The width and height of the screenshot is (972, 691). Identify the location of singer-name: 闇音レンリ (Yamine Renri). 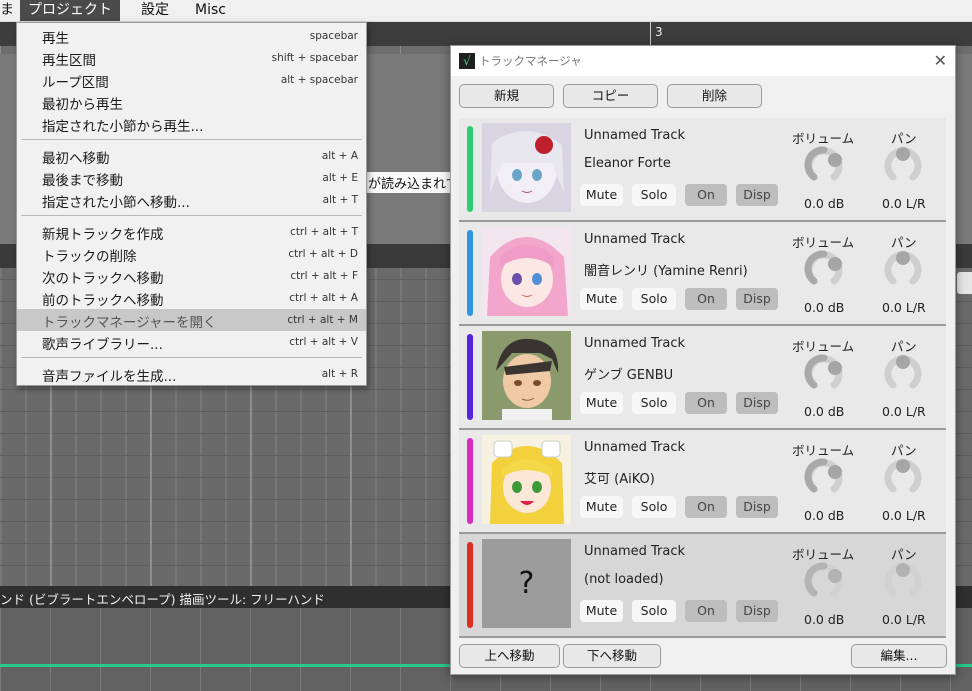
(666, 271).